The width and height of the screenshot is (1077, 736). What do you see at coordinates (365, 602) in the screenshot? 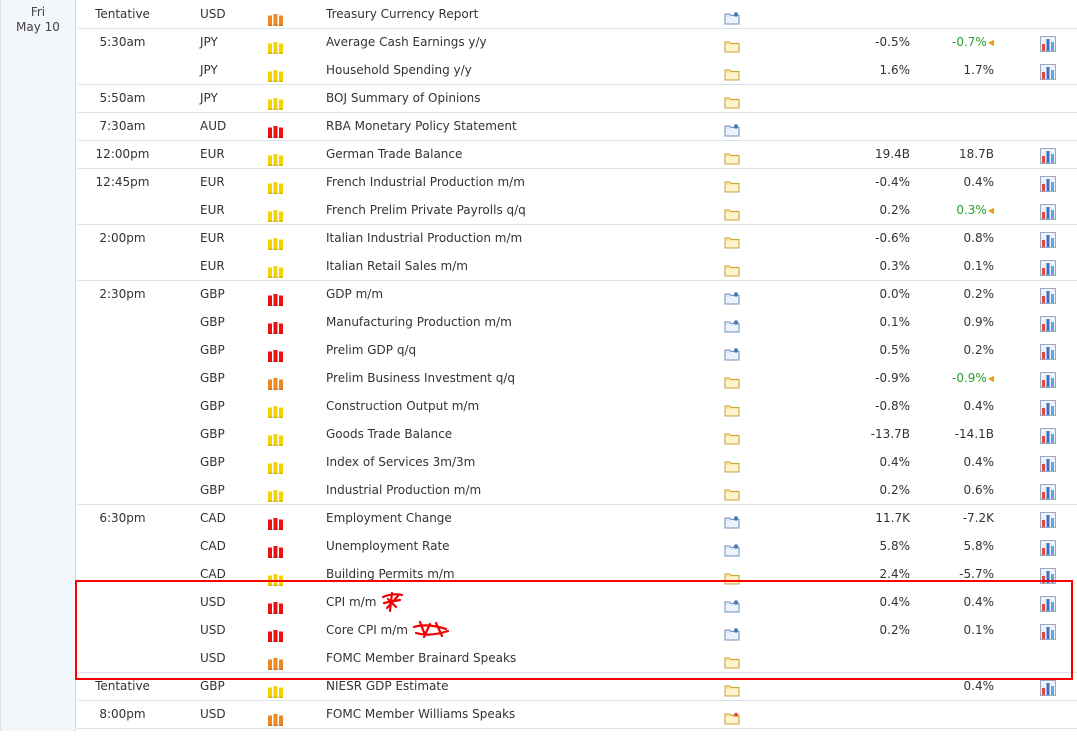
I see `event-name: CPI m/m` at bounding box center [365, 602].